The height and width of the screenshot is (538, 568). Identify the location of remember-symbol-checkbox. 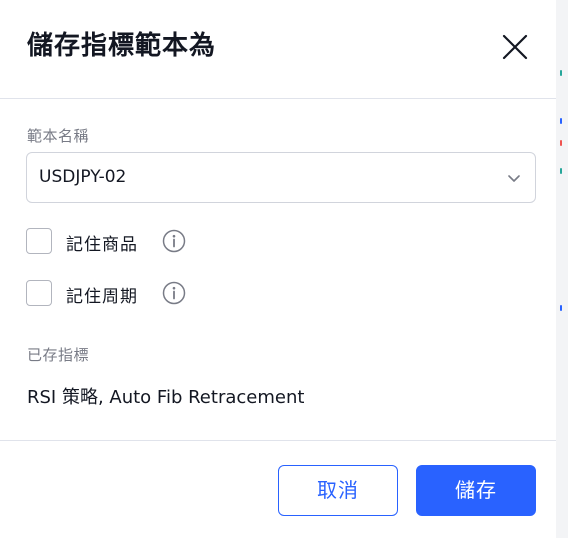
(39, 241).